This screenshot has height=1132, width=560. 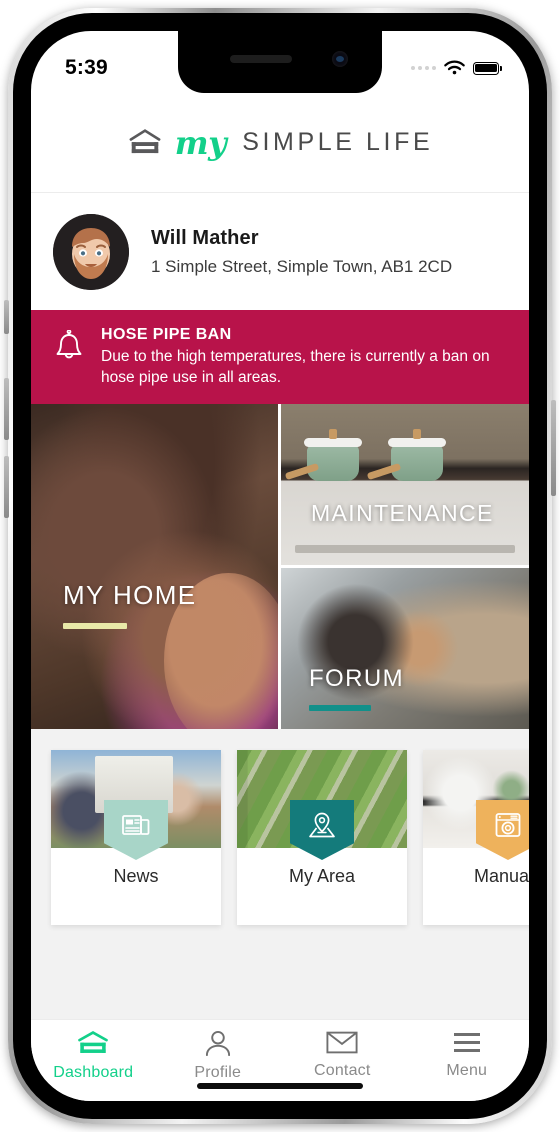 I want to click on volume-up-button, so click(x=6, y=409).